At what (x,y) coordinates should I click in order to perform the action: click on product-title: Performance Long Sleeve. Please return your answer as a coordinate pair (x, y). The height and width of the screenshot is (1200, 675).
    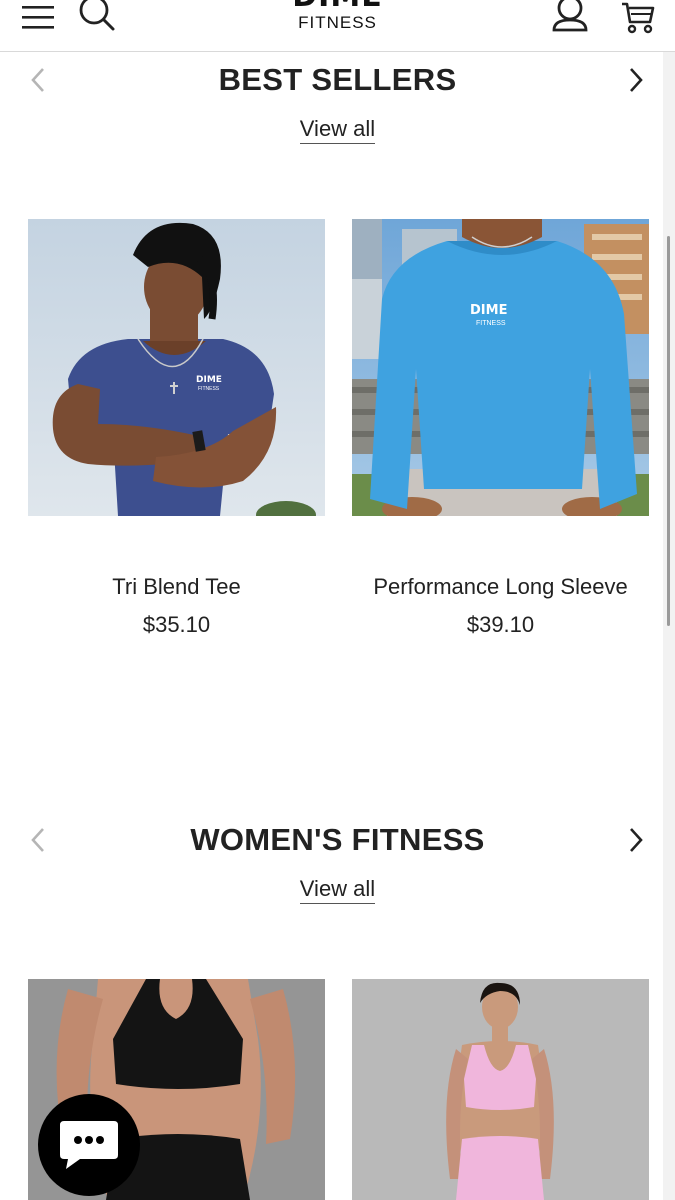
    Looking at the image, I should click on (500, 587).